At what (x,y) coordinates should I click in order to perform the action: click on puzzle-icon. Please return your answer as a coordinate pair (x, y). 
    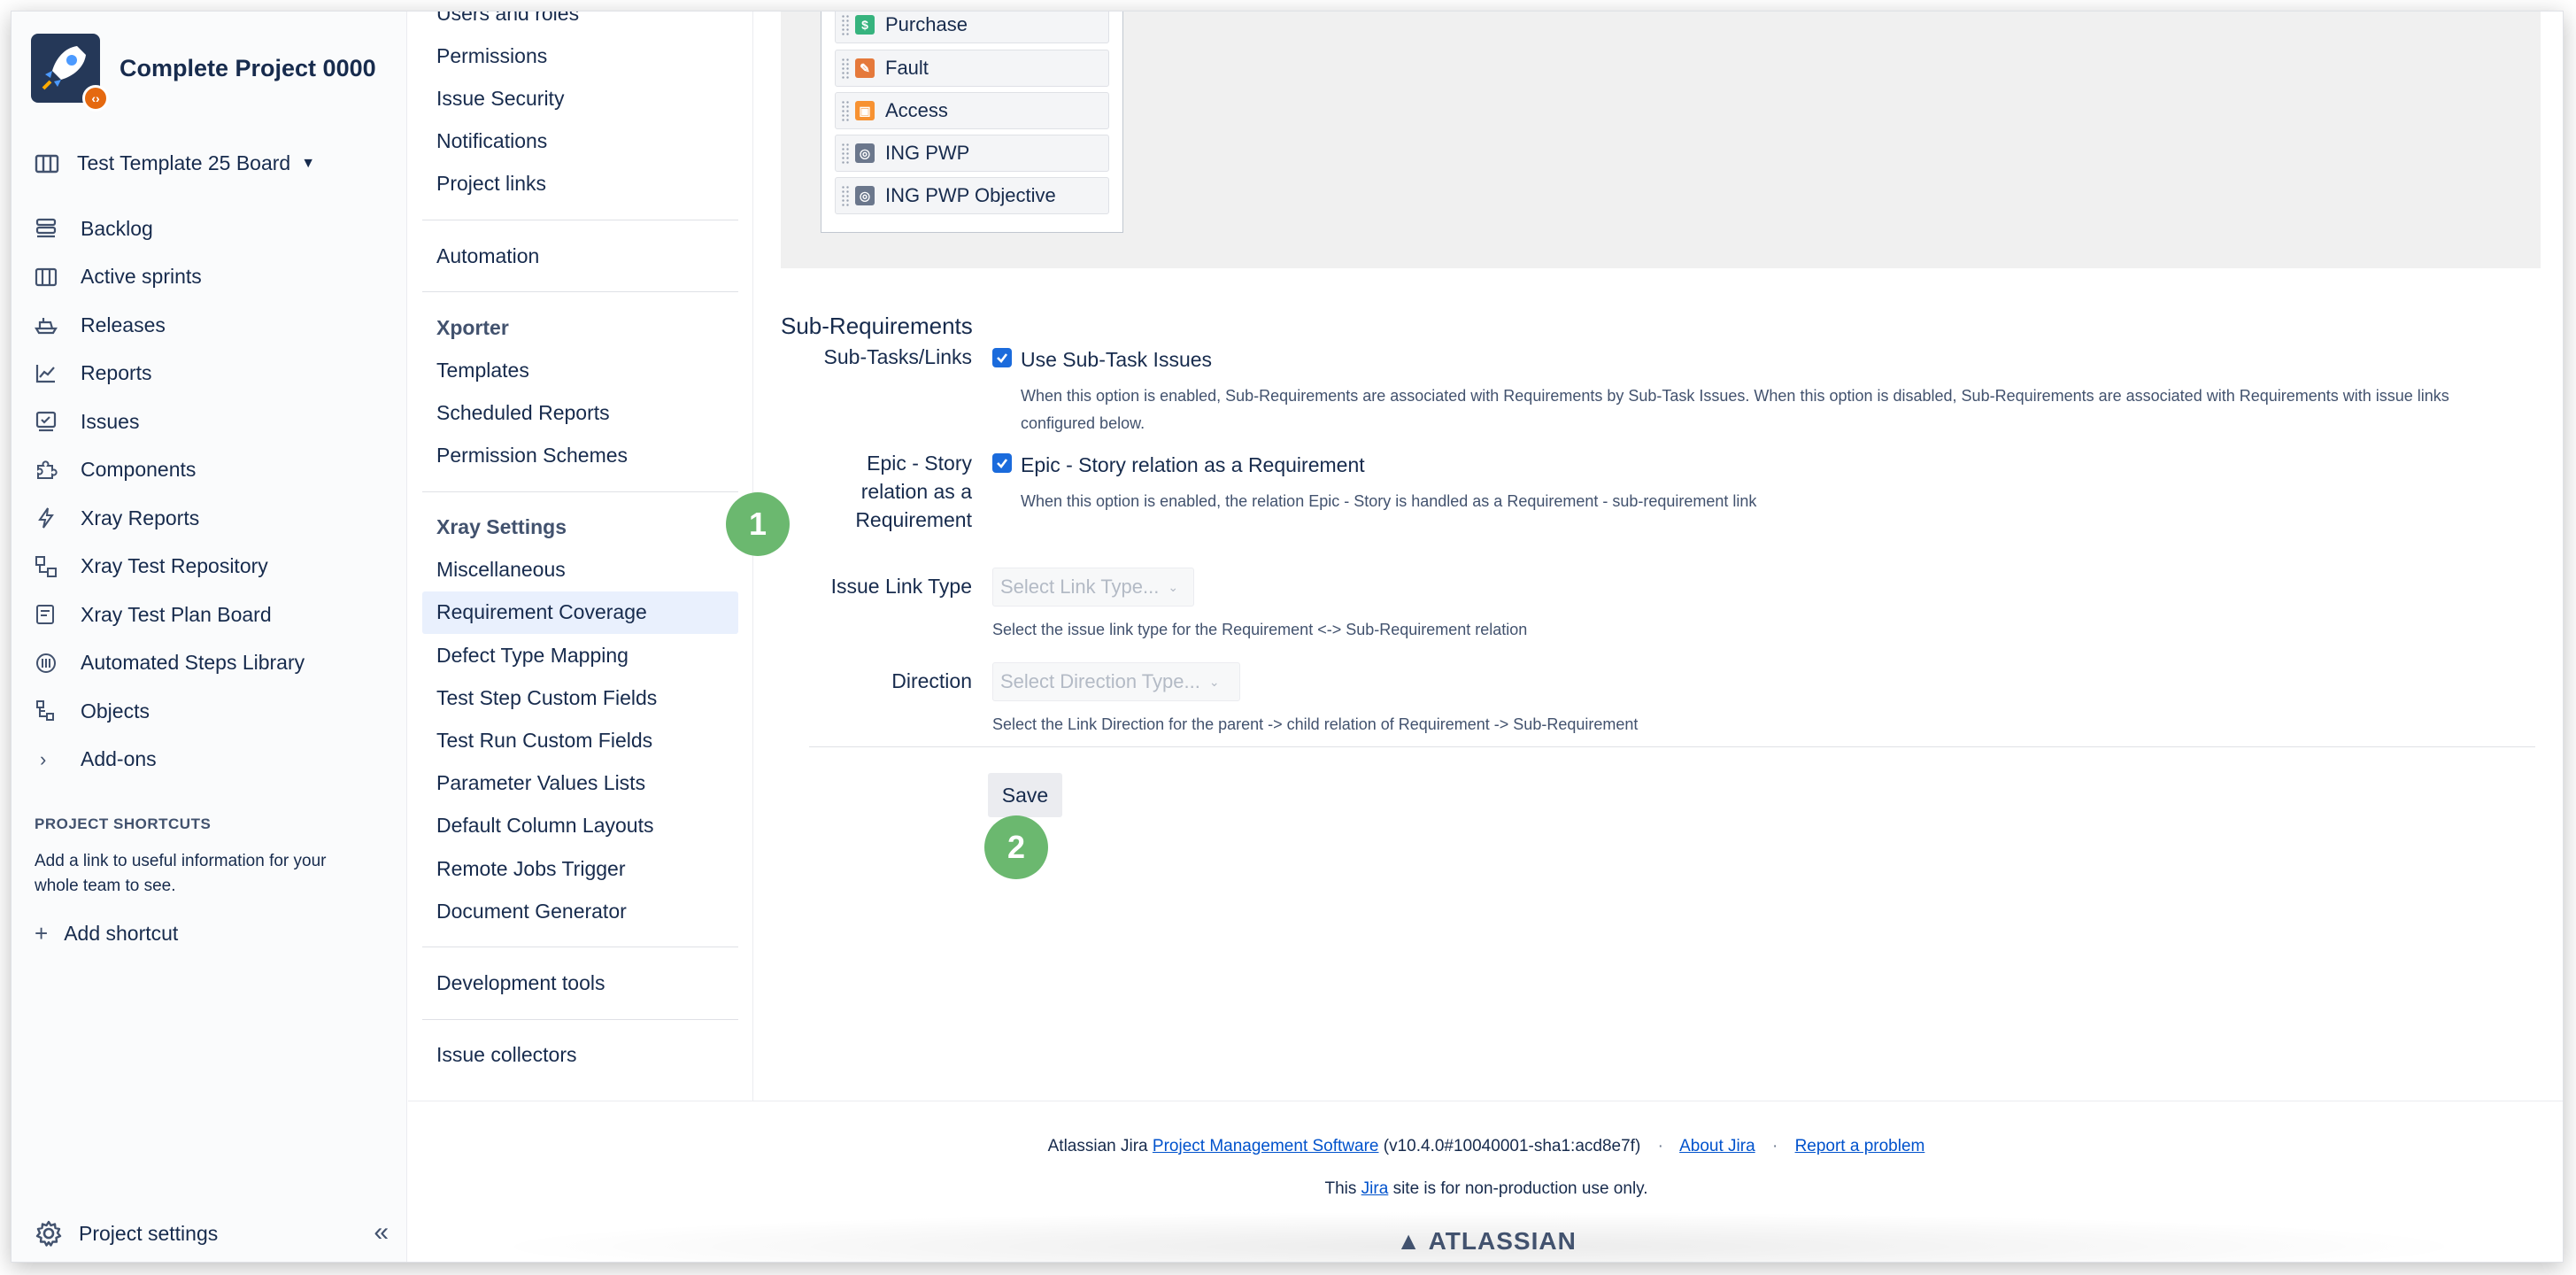
    Looking at the image, I should click on (47, 469).